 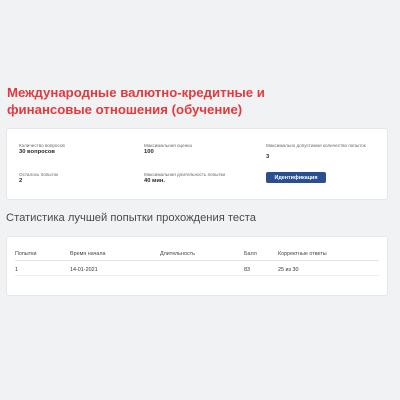 What do you see at coordinates (84, 270) in the screenshot?
I see `table-cell-start-time: 14-01-2021` at bounding box center [84, 270].